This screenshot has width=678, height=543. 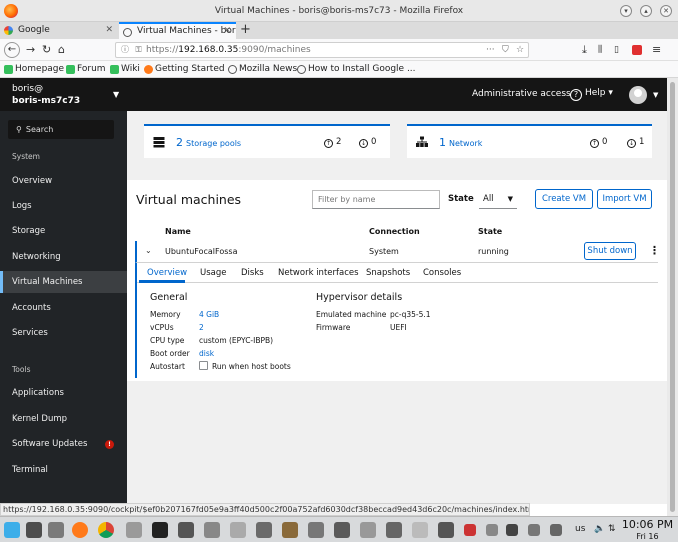 What do you see at coordinates (12, 530) in the screenshot?
I see `app-launcher-icon` at bounding box center [12, 530].